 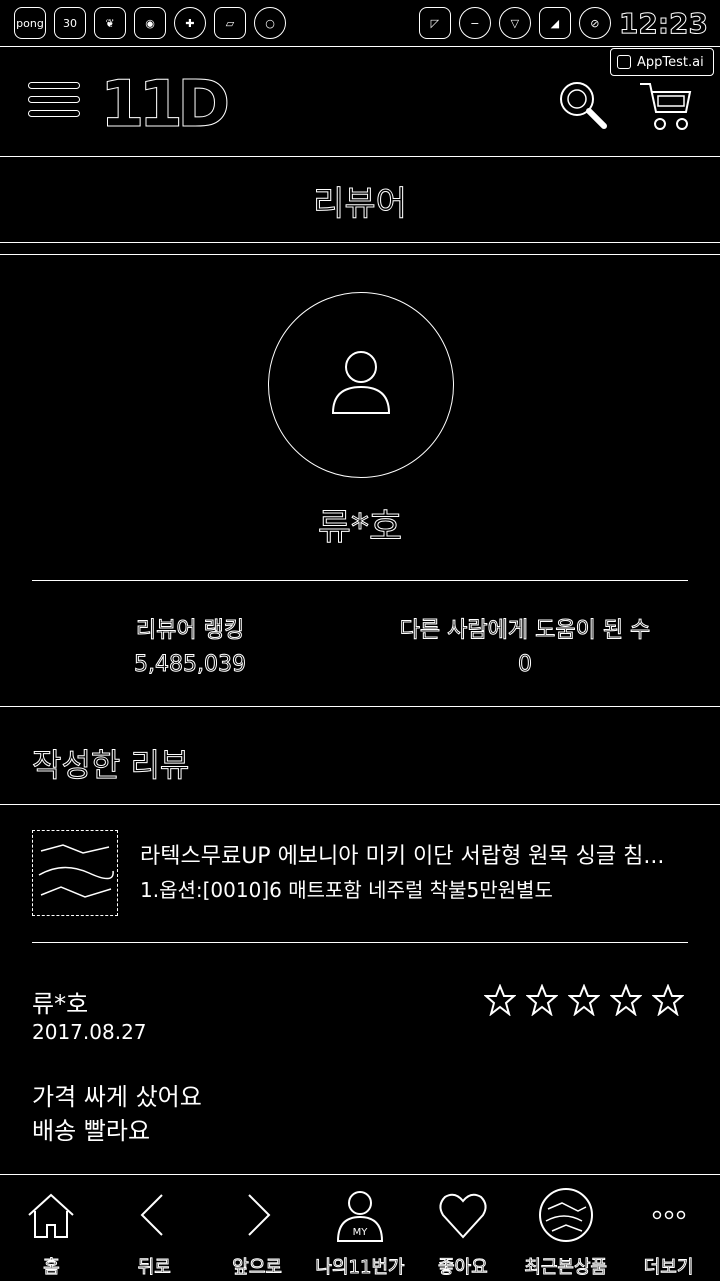 I want to click on nav-label: 뒤로, so click(x=154, y=1268).